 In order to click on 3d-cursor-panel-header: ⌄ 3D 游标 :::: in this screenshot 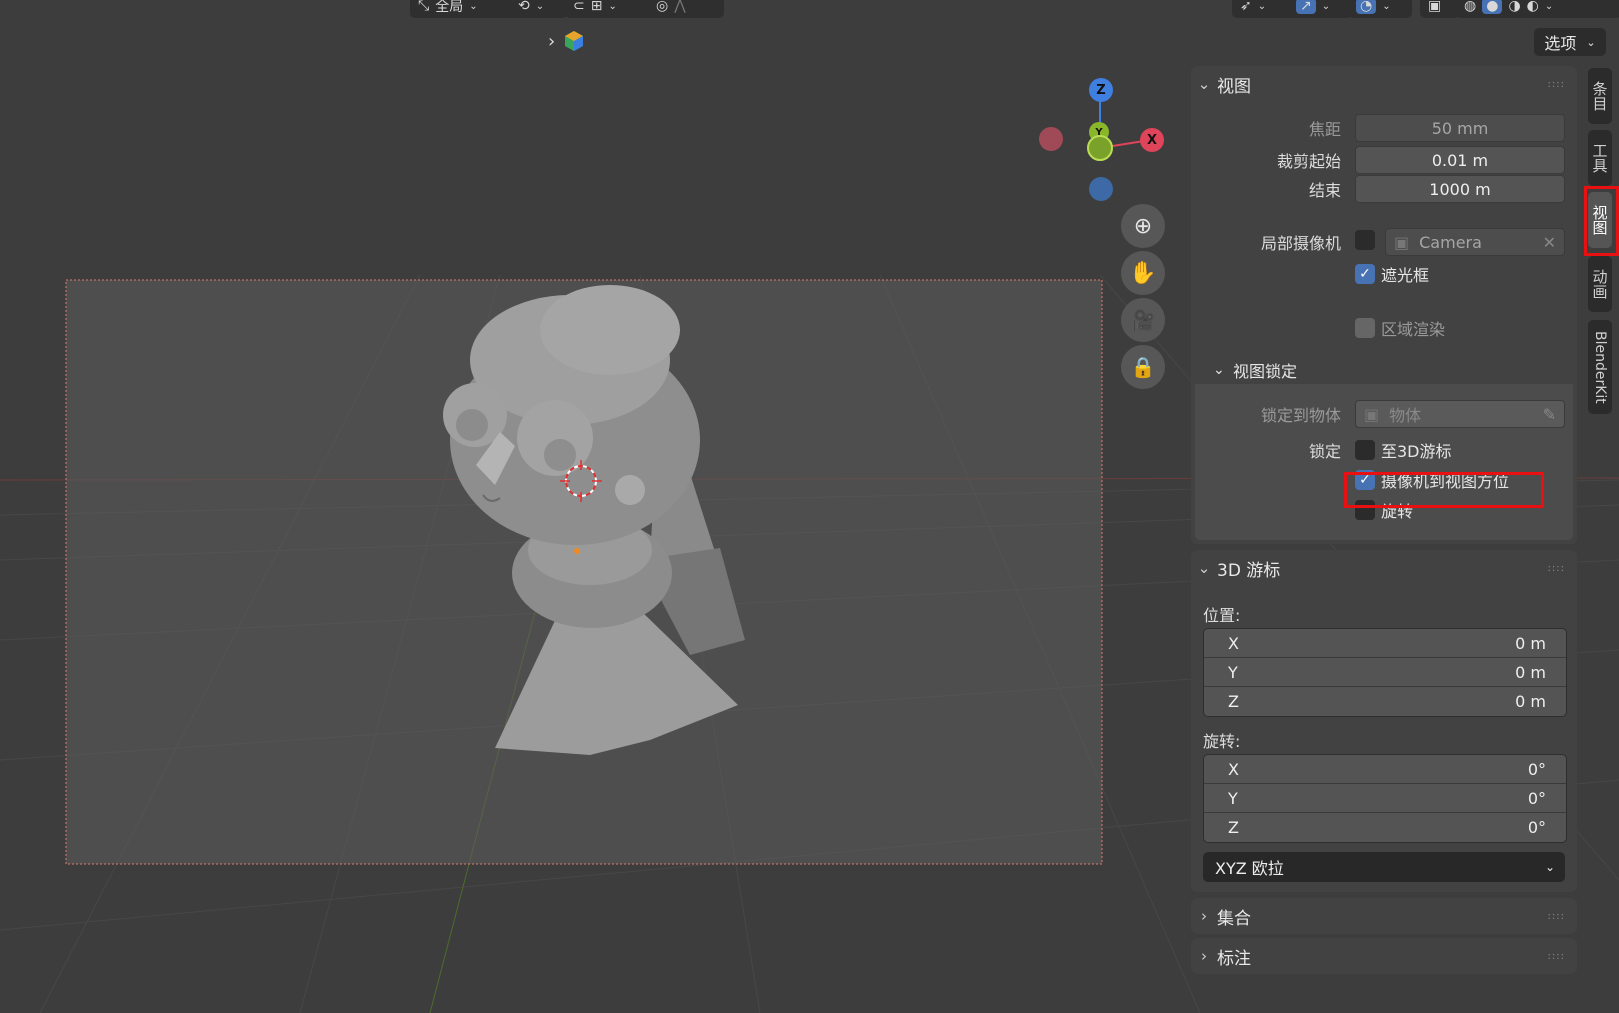, I will do `click(1384, 568)`.